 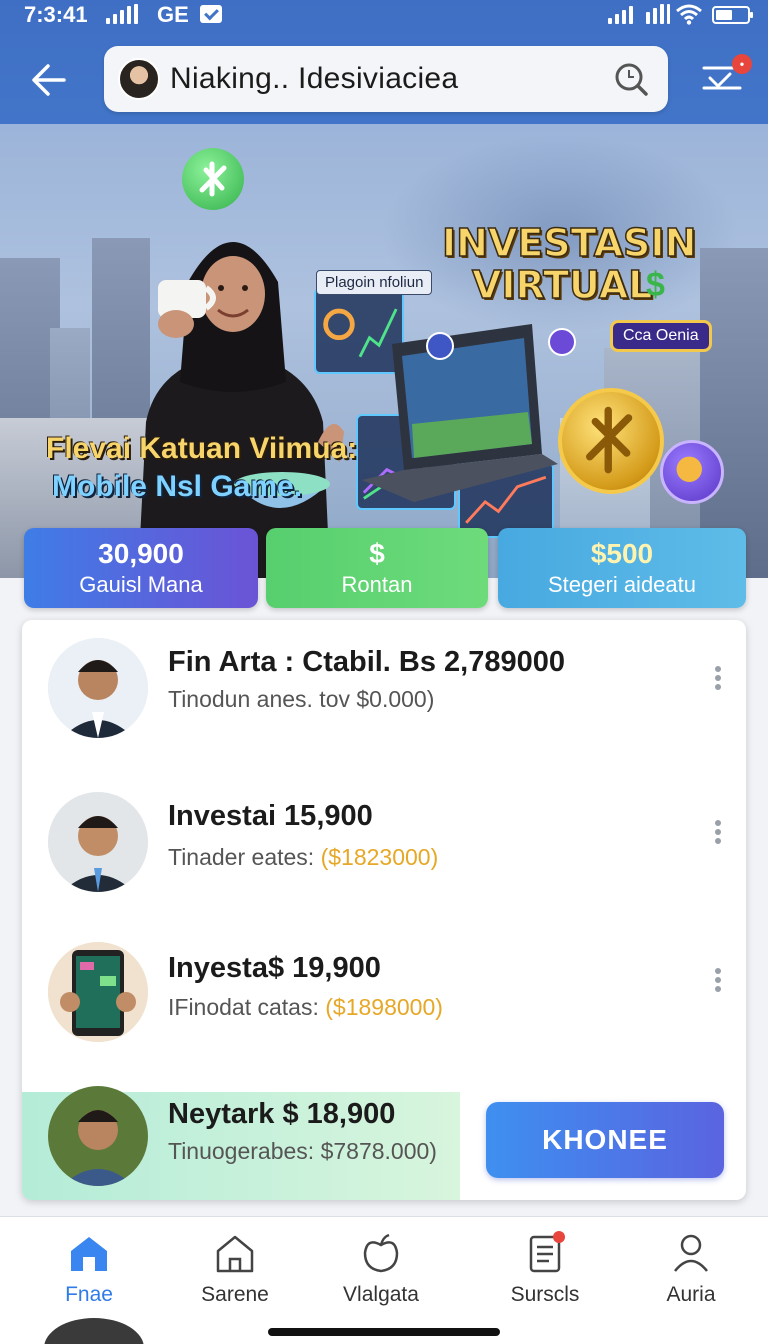 What do you see at coordinates (381, 1294) in the screenshot?
I see `nav-label: Vlalgata` at bounding box center [381, 1294].